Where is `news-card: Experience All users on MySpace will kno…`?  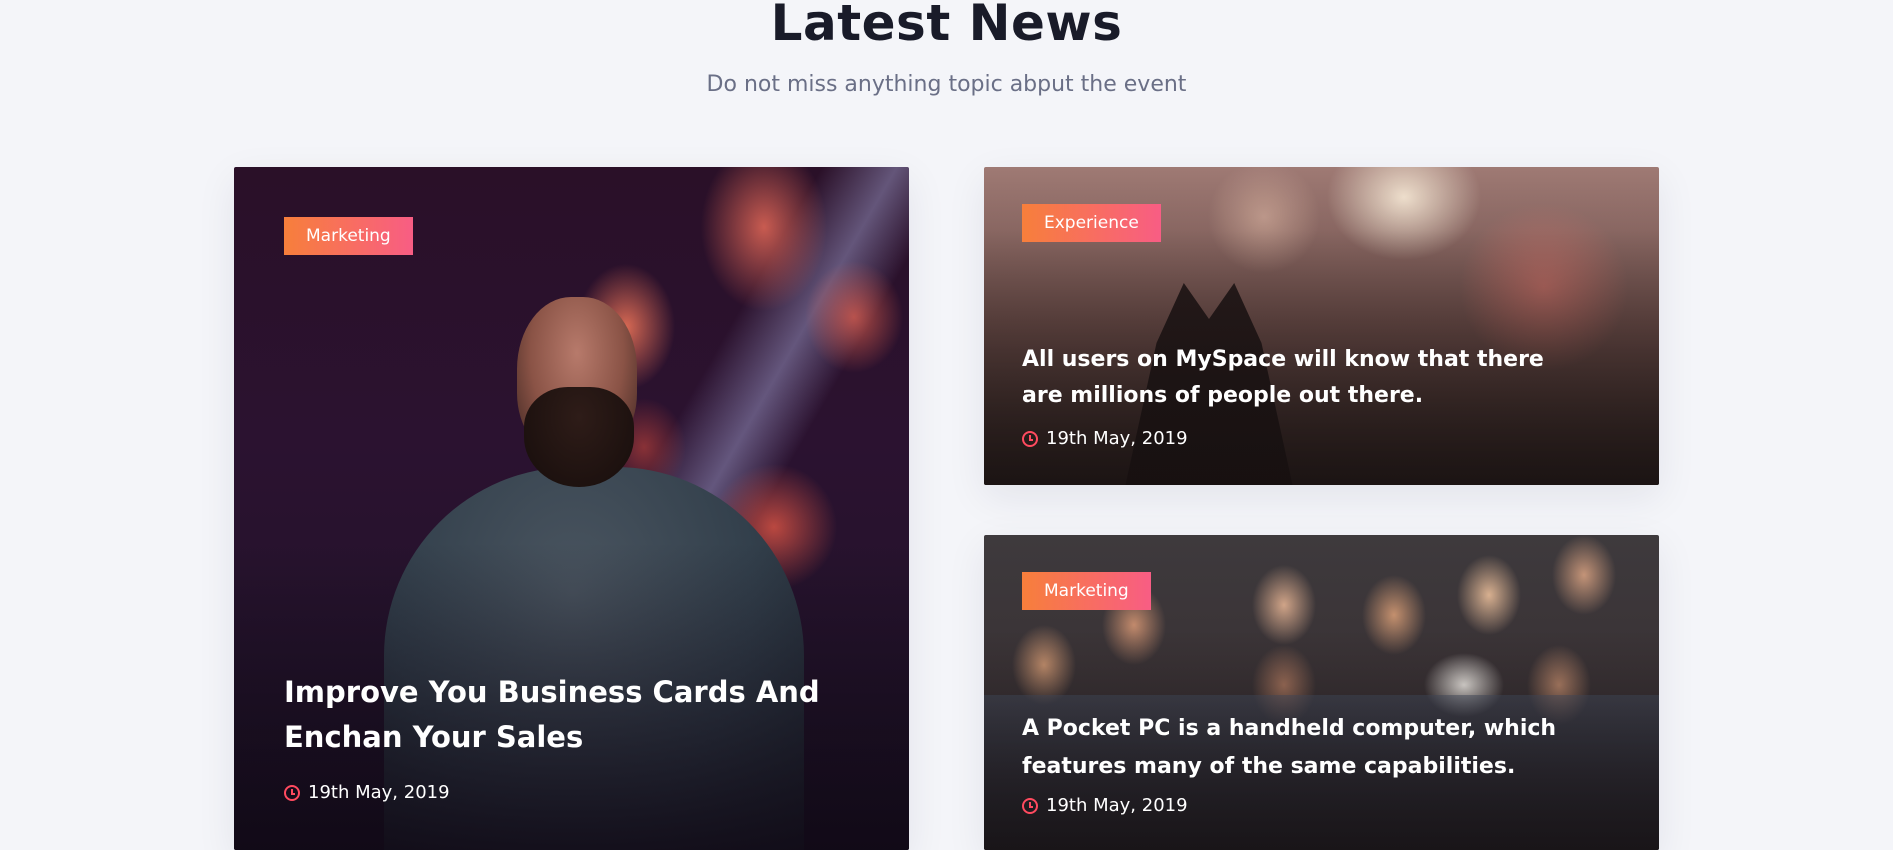 news-card: Experience All users on MySpace will kno… is located at coordinates (1321, 326).